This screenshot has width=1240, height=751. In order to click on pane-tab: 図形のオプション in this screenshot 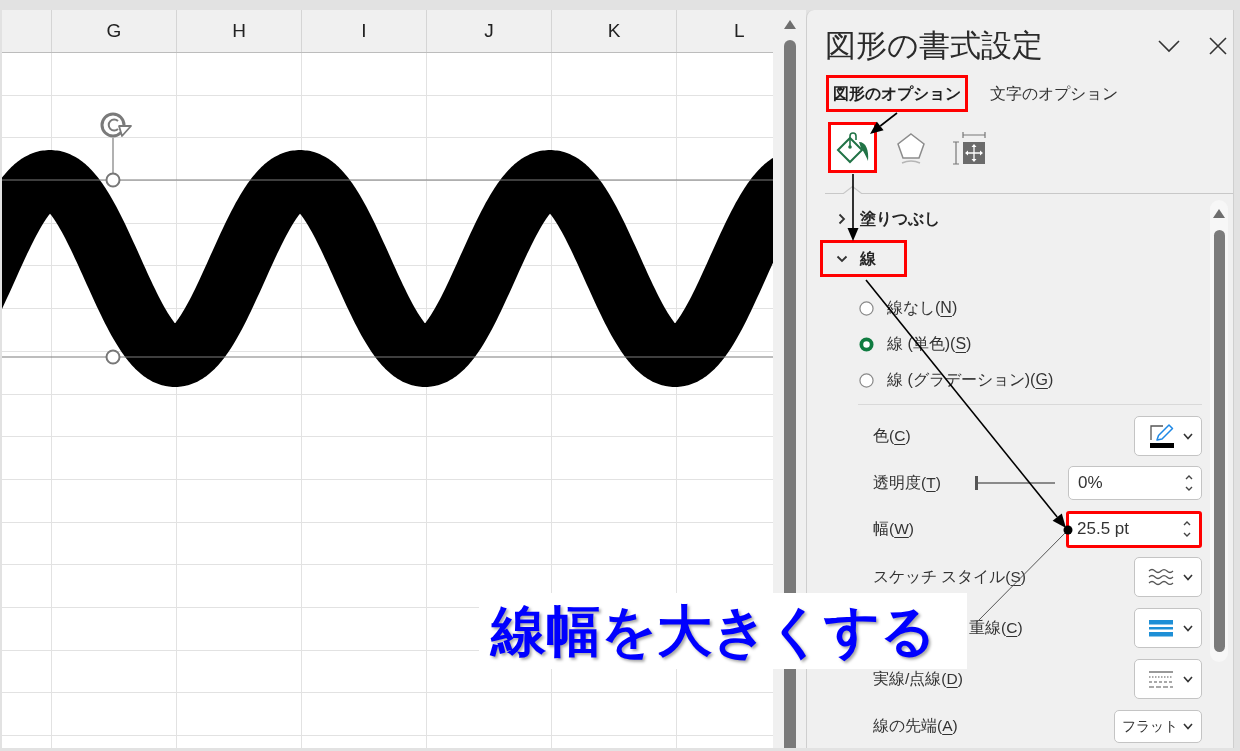, I will do `click(897, 93)`.